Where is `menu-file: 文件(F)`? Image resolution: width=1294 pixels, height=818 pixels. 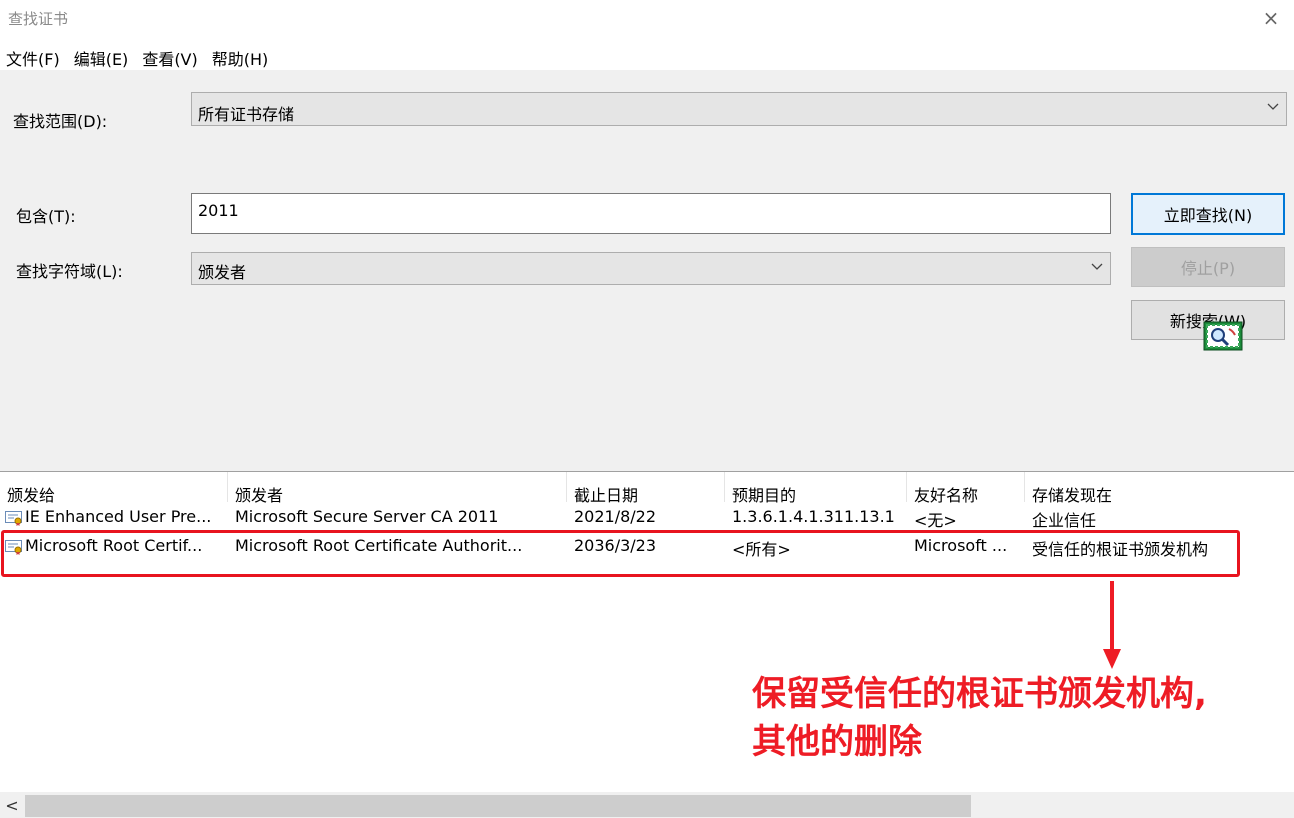
menu-file: 文件(F) is located at coordinates (34, 56).